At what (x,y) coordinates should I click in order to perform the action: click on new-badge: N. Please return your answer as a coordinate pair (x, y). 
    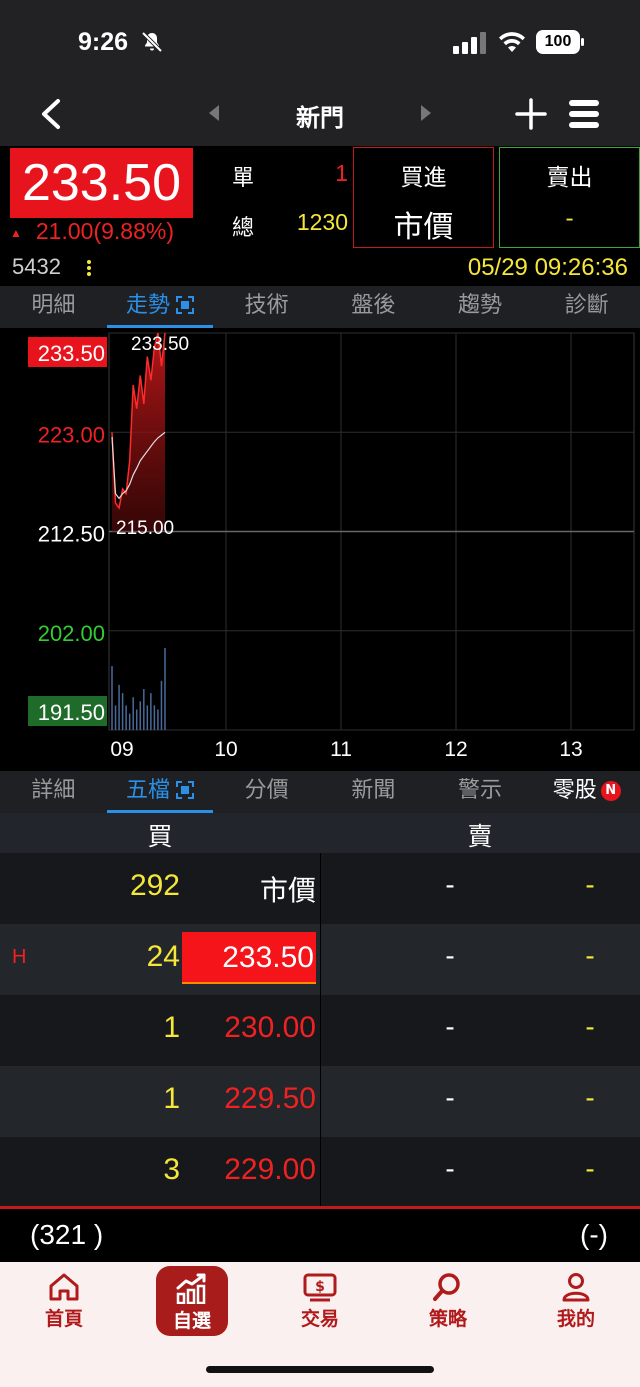
    Looking at the image, I should click on (610, 791).